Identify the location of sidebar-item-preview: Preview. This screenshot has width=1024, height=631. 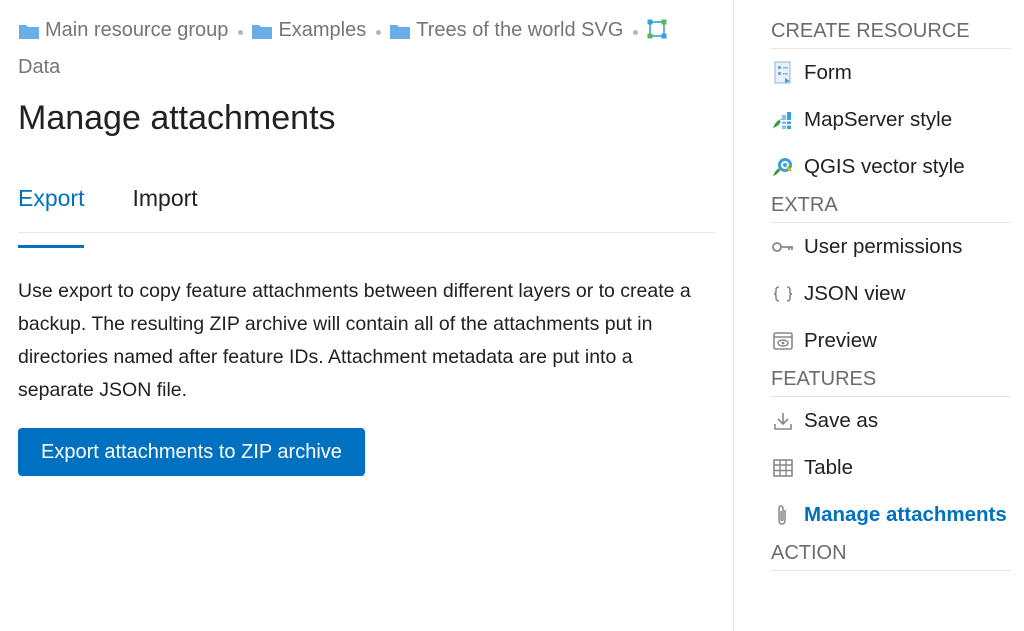
(891, 340).